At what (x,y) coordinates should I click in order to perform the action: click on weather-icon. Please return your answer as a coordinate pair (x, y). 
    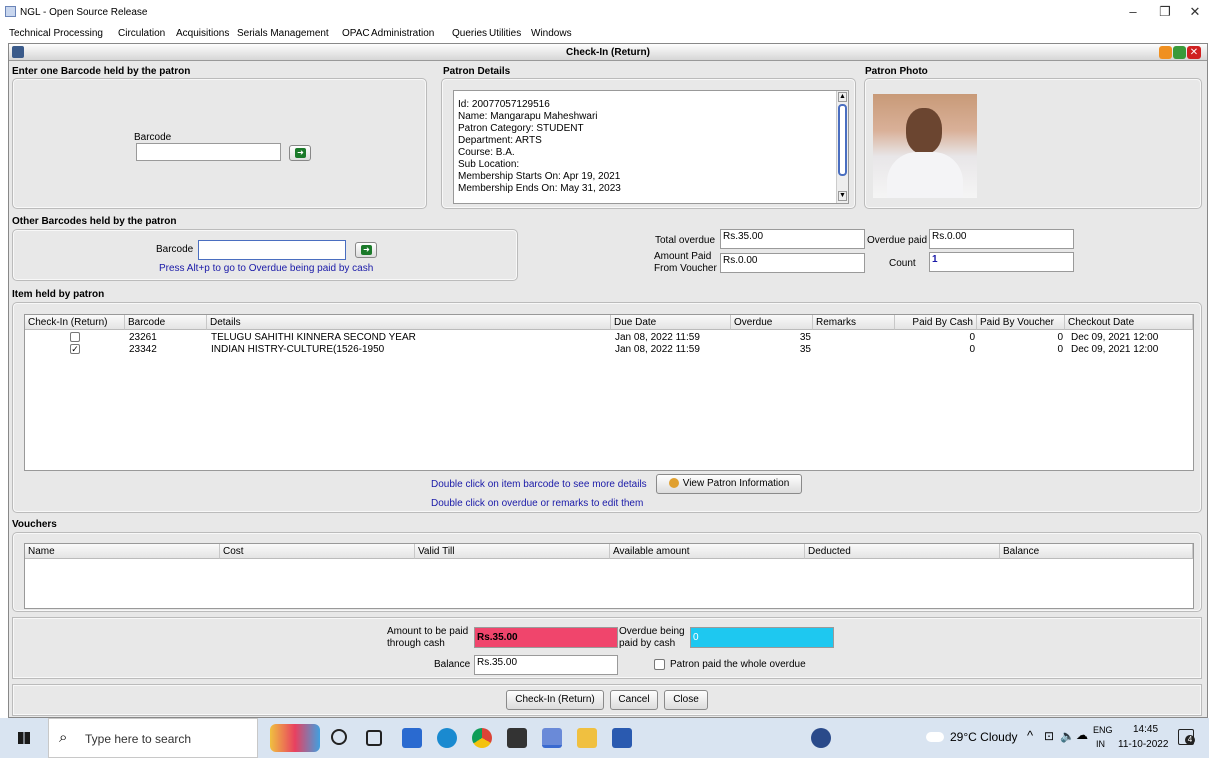
    Looking at the image, I should click on (935, 737).